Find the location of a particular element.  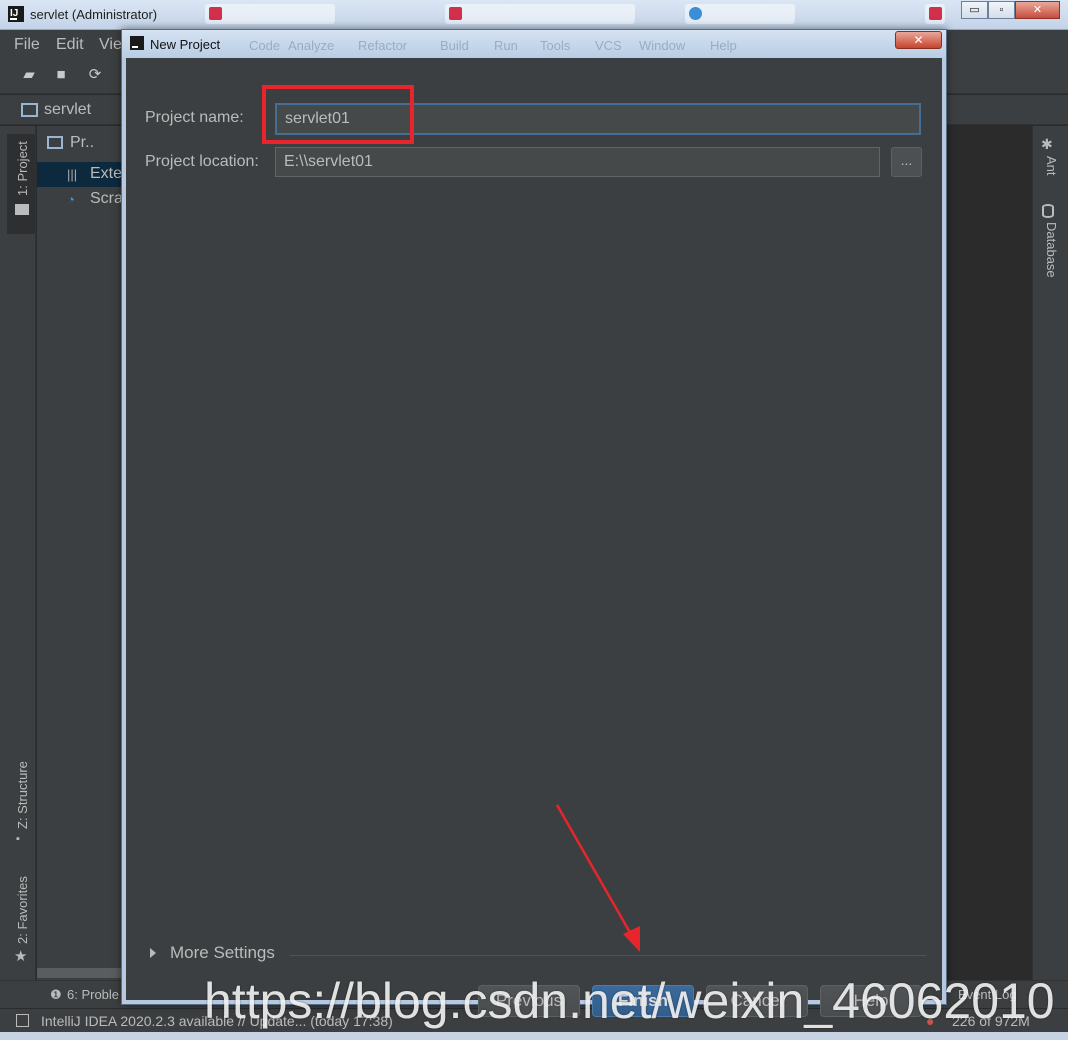

ghost-menu-text: Tools is located at coordinates (555, 45).